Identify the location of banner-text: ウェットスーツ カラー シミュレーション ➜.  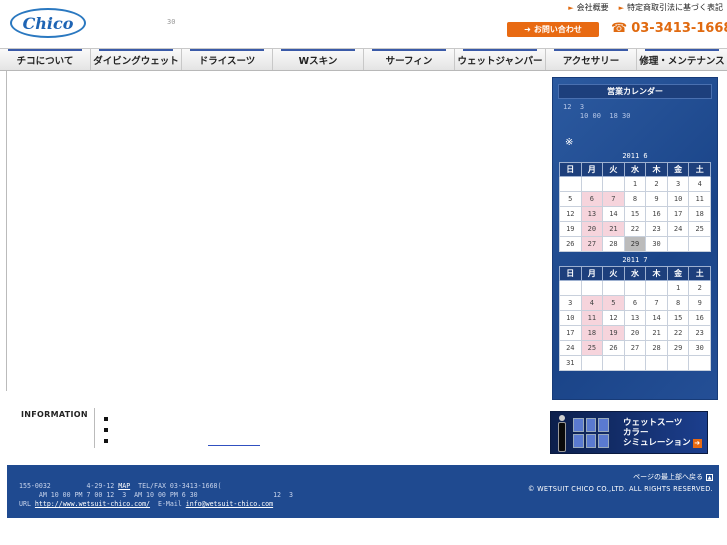
(662, 433).